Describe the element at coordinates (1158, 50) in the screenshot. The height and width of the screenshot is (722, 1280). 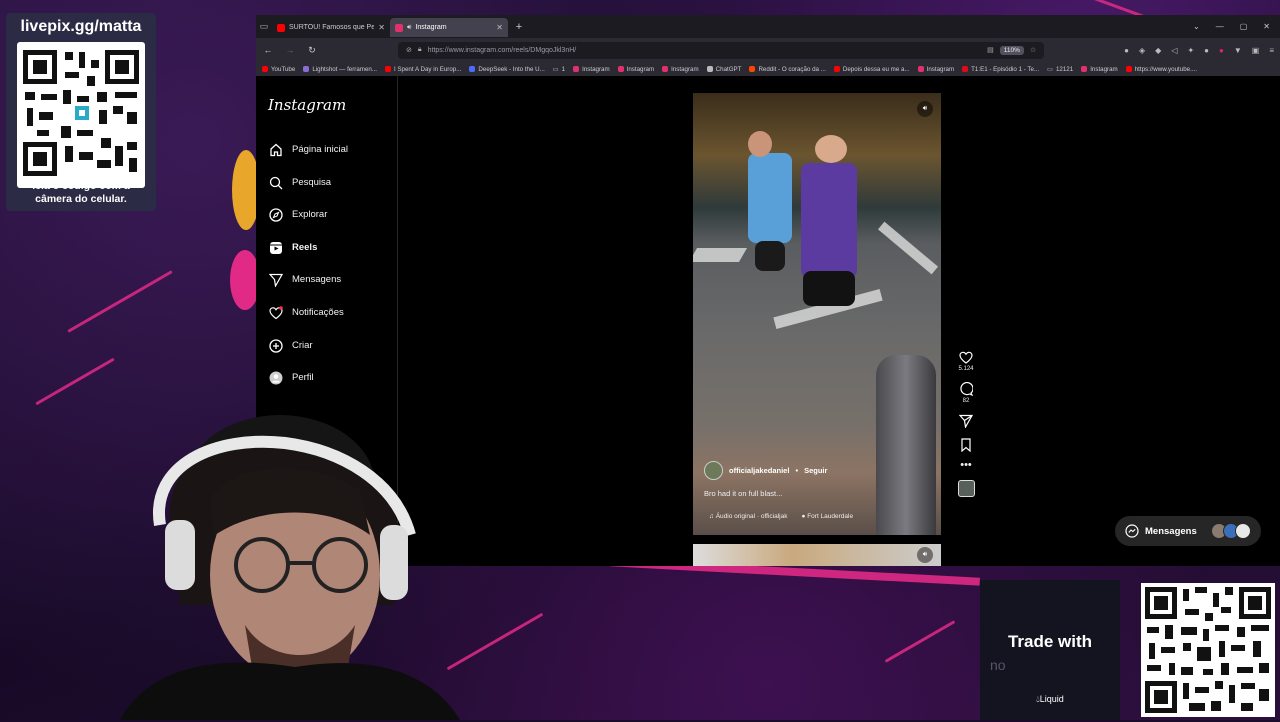
I see `shield-icon: ◆` at that location.